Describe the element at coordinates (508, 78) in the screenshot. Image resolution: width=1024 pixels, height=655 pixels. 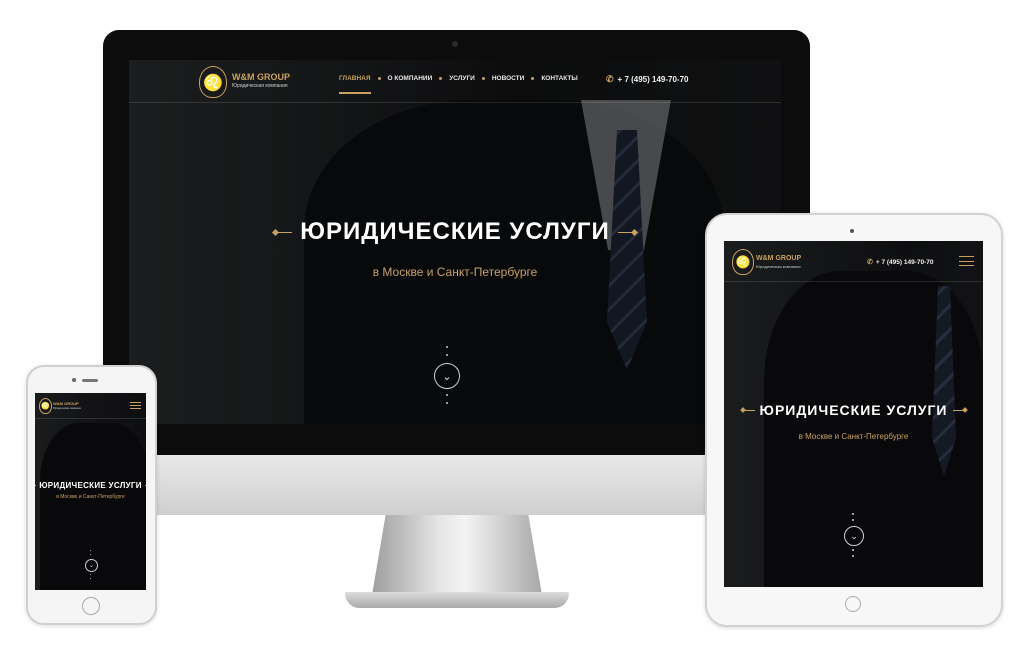
I see `nav-item-news: НОВОСТИ` at that location.